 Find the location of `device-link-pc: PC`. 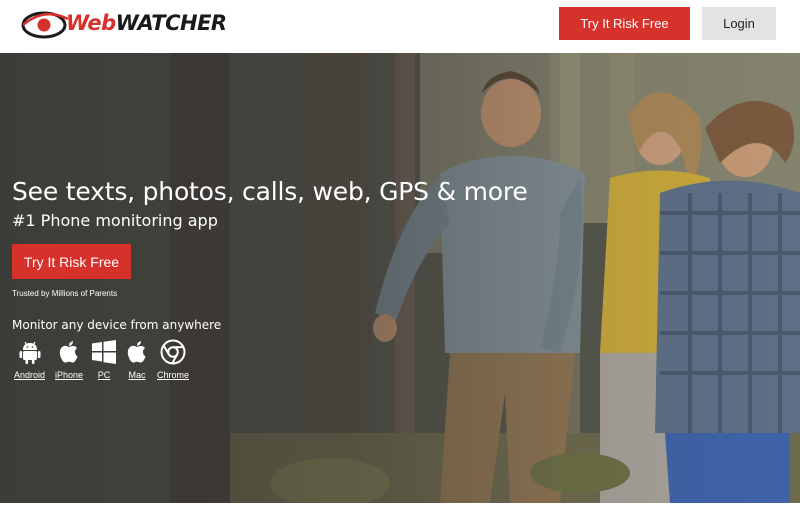

device-link-pc: PC is located at coordinates (104, 359).